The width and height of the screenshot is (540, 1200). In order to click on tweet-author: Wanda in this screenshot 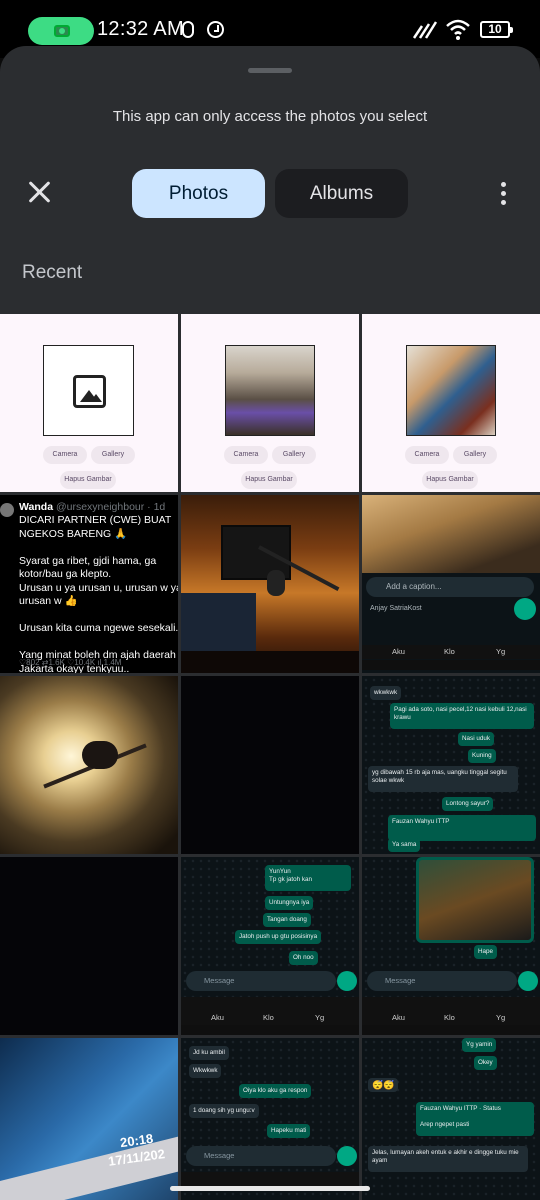, I will do `click(36, 507)`.